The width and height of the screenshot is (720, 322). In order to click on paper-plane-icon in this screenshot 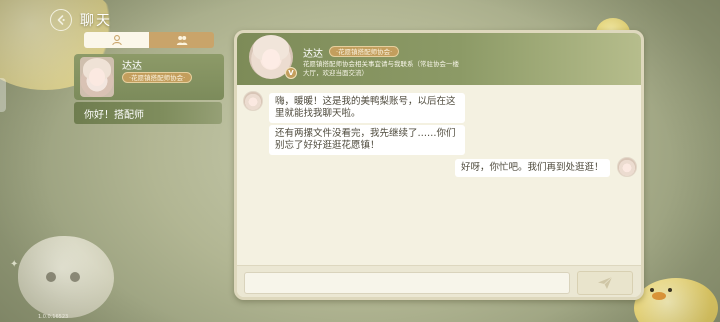, I will do `click(605, 282)`.